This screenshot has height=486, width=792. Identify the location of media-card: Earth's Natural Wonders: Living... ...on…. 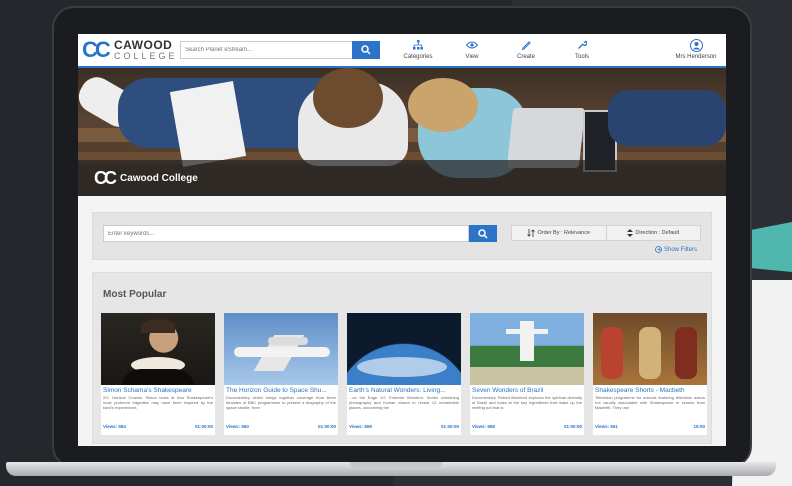
(404, 374).